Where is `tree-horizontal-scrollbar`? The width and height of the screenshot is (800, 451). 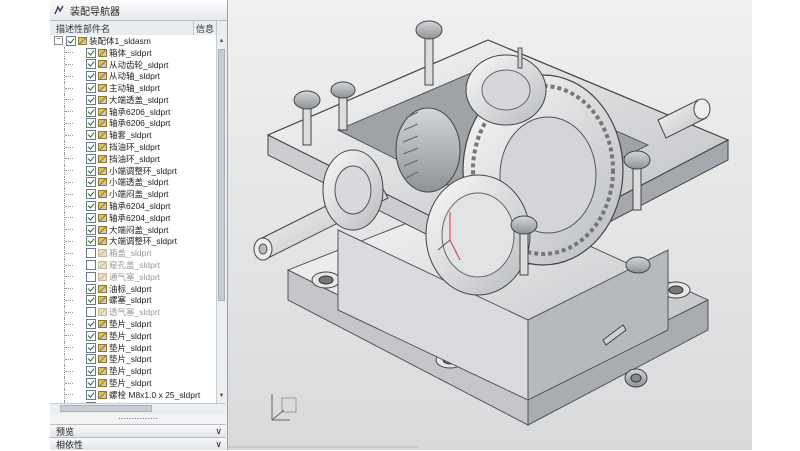 tree-horizontal-scrollbar is located at coordinates (138, 408).